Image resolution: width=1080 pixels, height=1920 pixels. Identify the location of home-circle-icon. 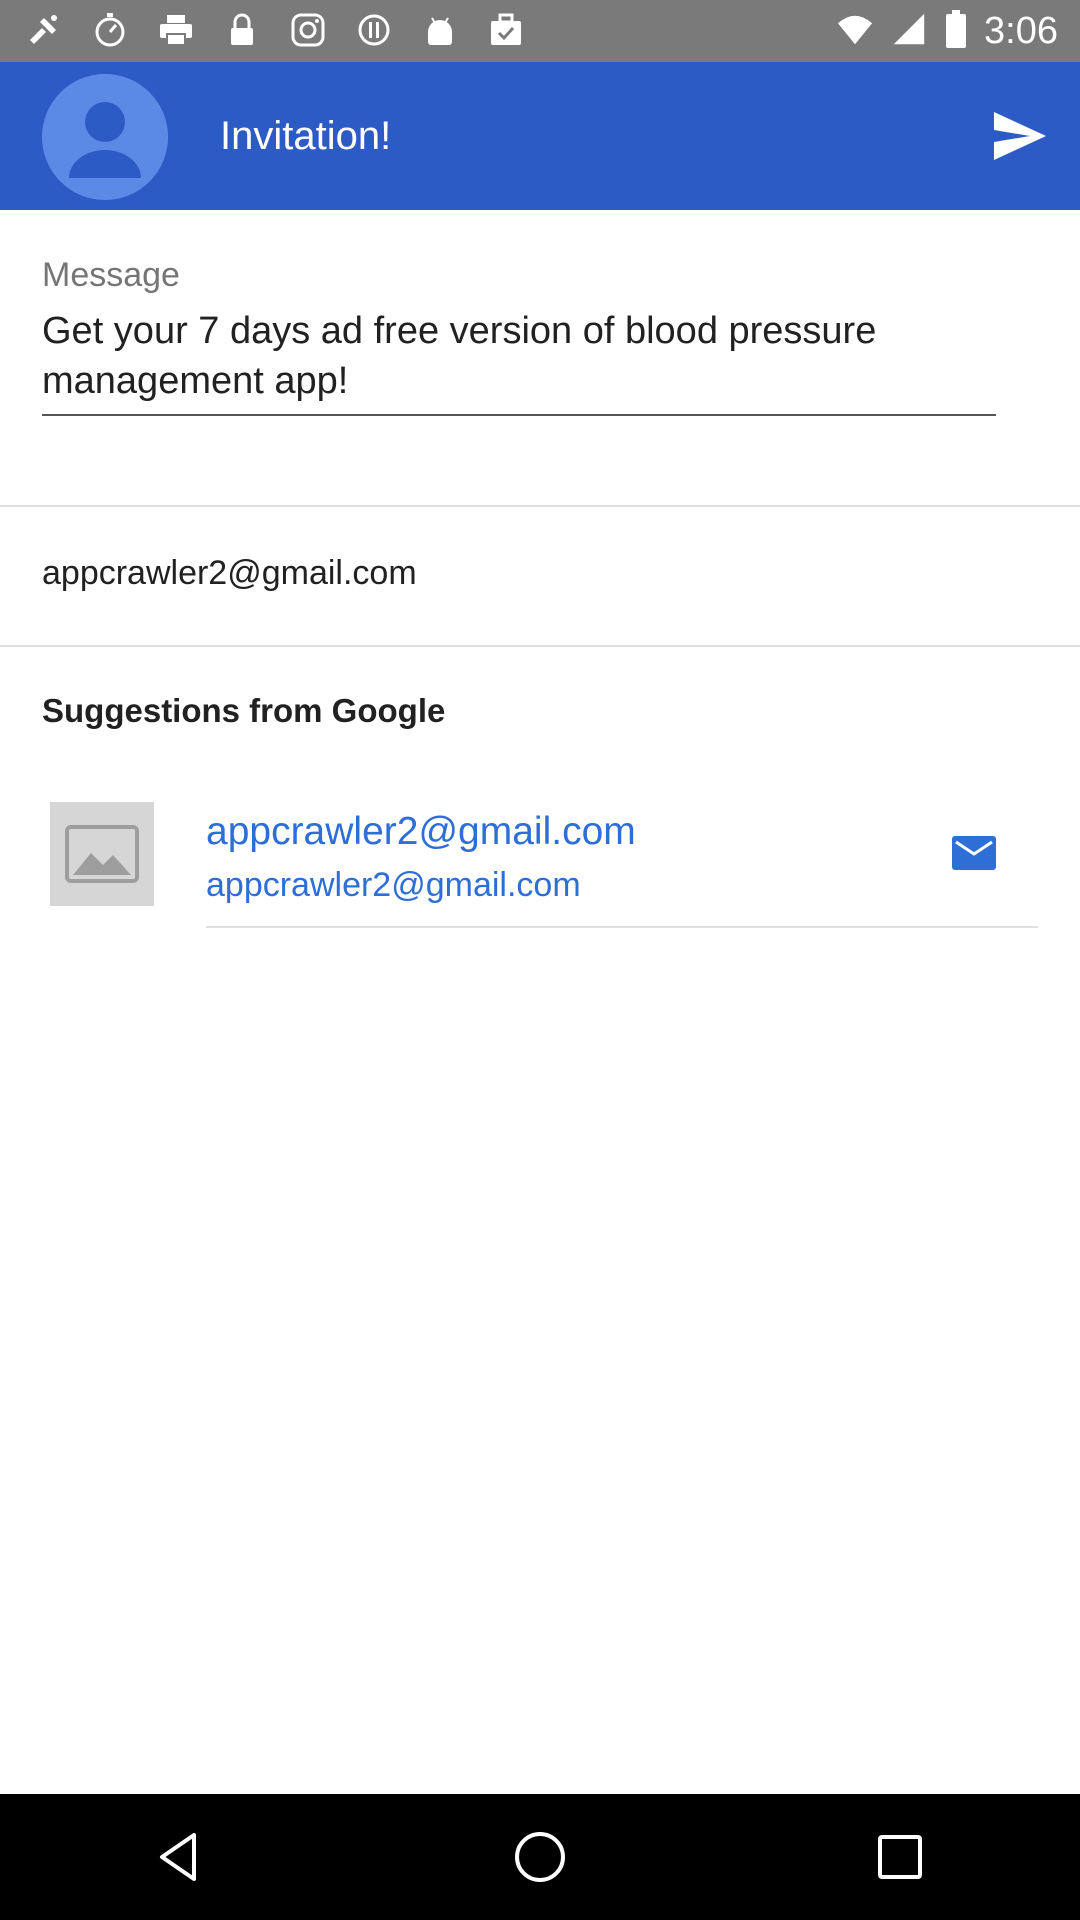
(540, 1857).